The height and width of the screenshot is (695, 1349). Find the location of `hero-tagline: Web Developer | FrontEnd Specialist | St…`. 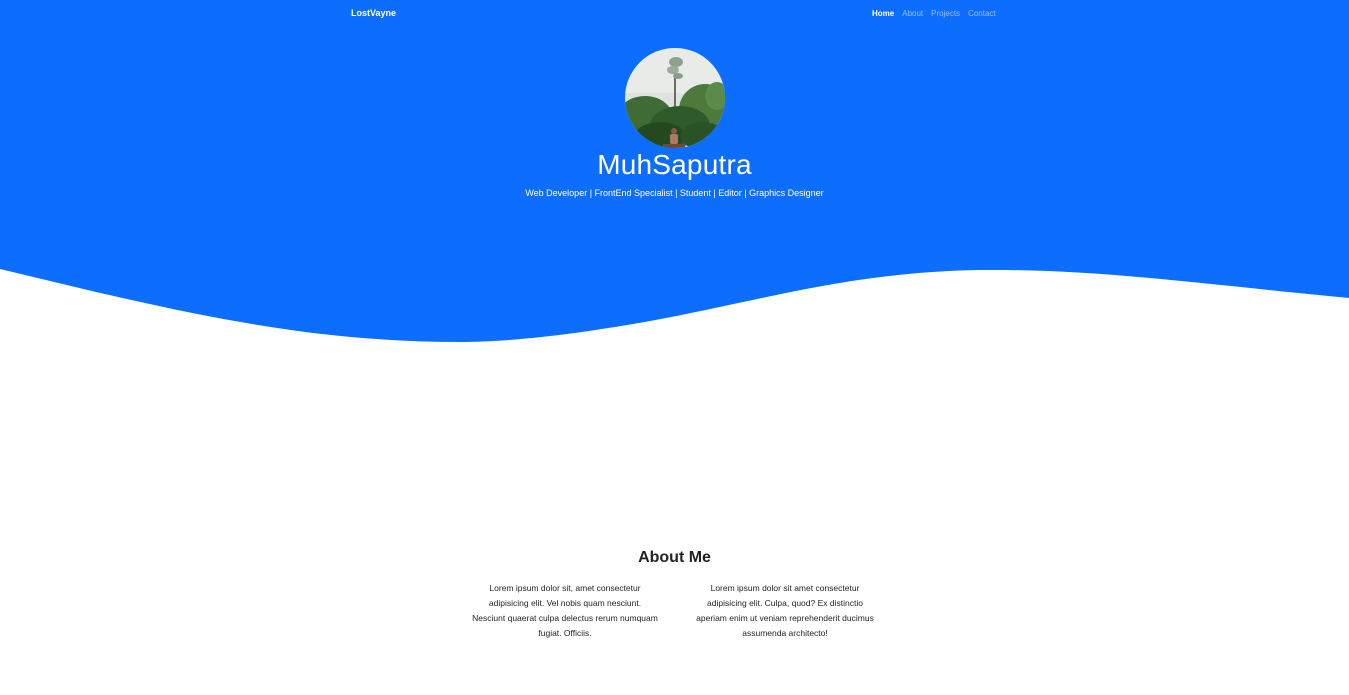

hero-tagline: Web Developer | FrontEnd Specialist | St… is located at coordinates (674, 193).